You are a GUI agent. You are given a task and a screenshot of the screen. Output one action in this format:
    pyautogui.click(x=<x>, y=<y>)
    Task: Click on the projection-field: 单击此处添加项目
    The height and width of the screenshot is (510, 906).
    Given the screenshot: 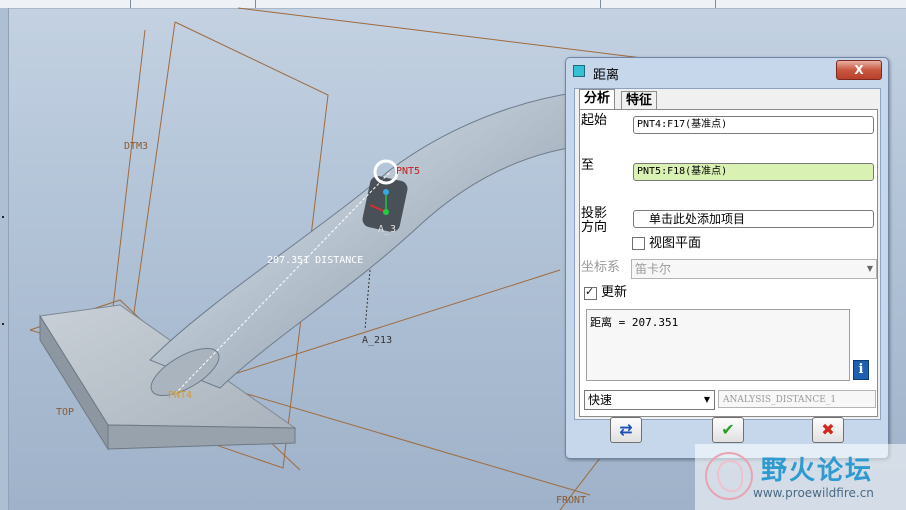 What is the action you would take?
    pyautogui.click(x=753, y=219)
    